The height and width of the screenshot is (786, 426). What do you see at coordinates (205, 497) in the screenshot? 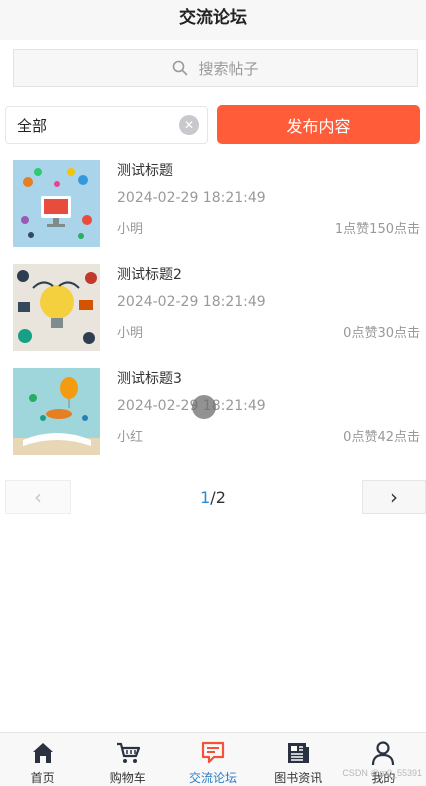
I see `current-page: 1` at bounding box center [205, 497].